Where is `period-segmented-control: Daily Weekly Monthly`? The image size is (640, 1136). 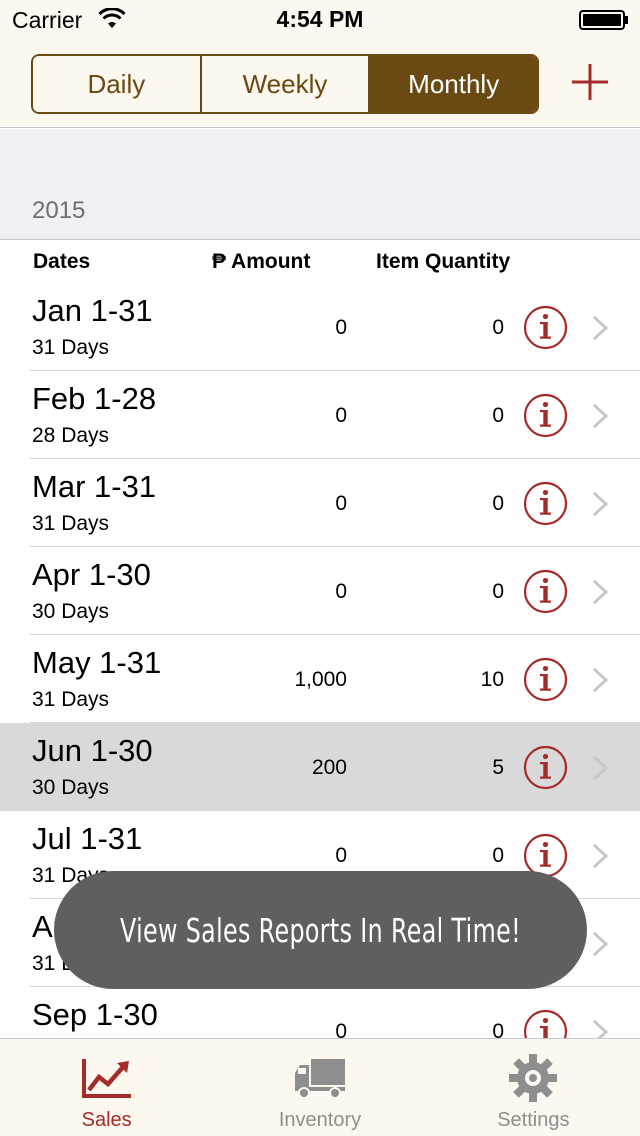
period-segmented-control: Daily Weekly Monthly is located at coordinates (285, 84).